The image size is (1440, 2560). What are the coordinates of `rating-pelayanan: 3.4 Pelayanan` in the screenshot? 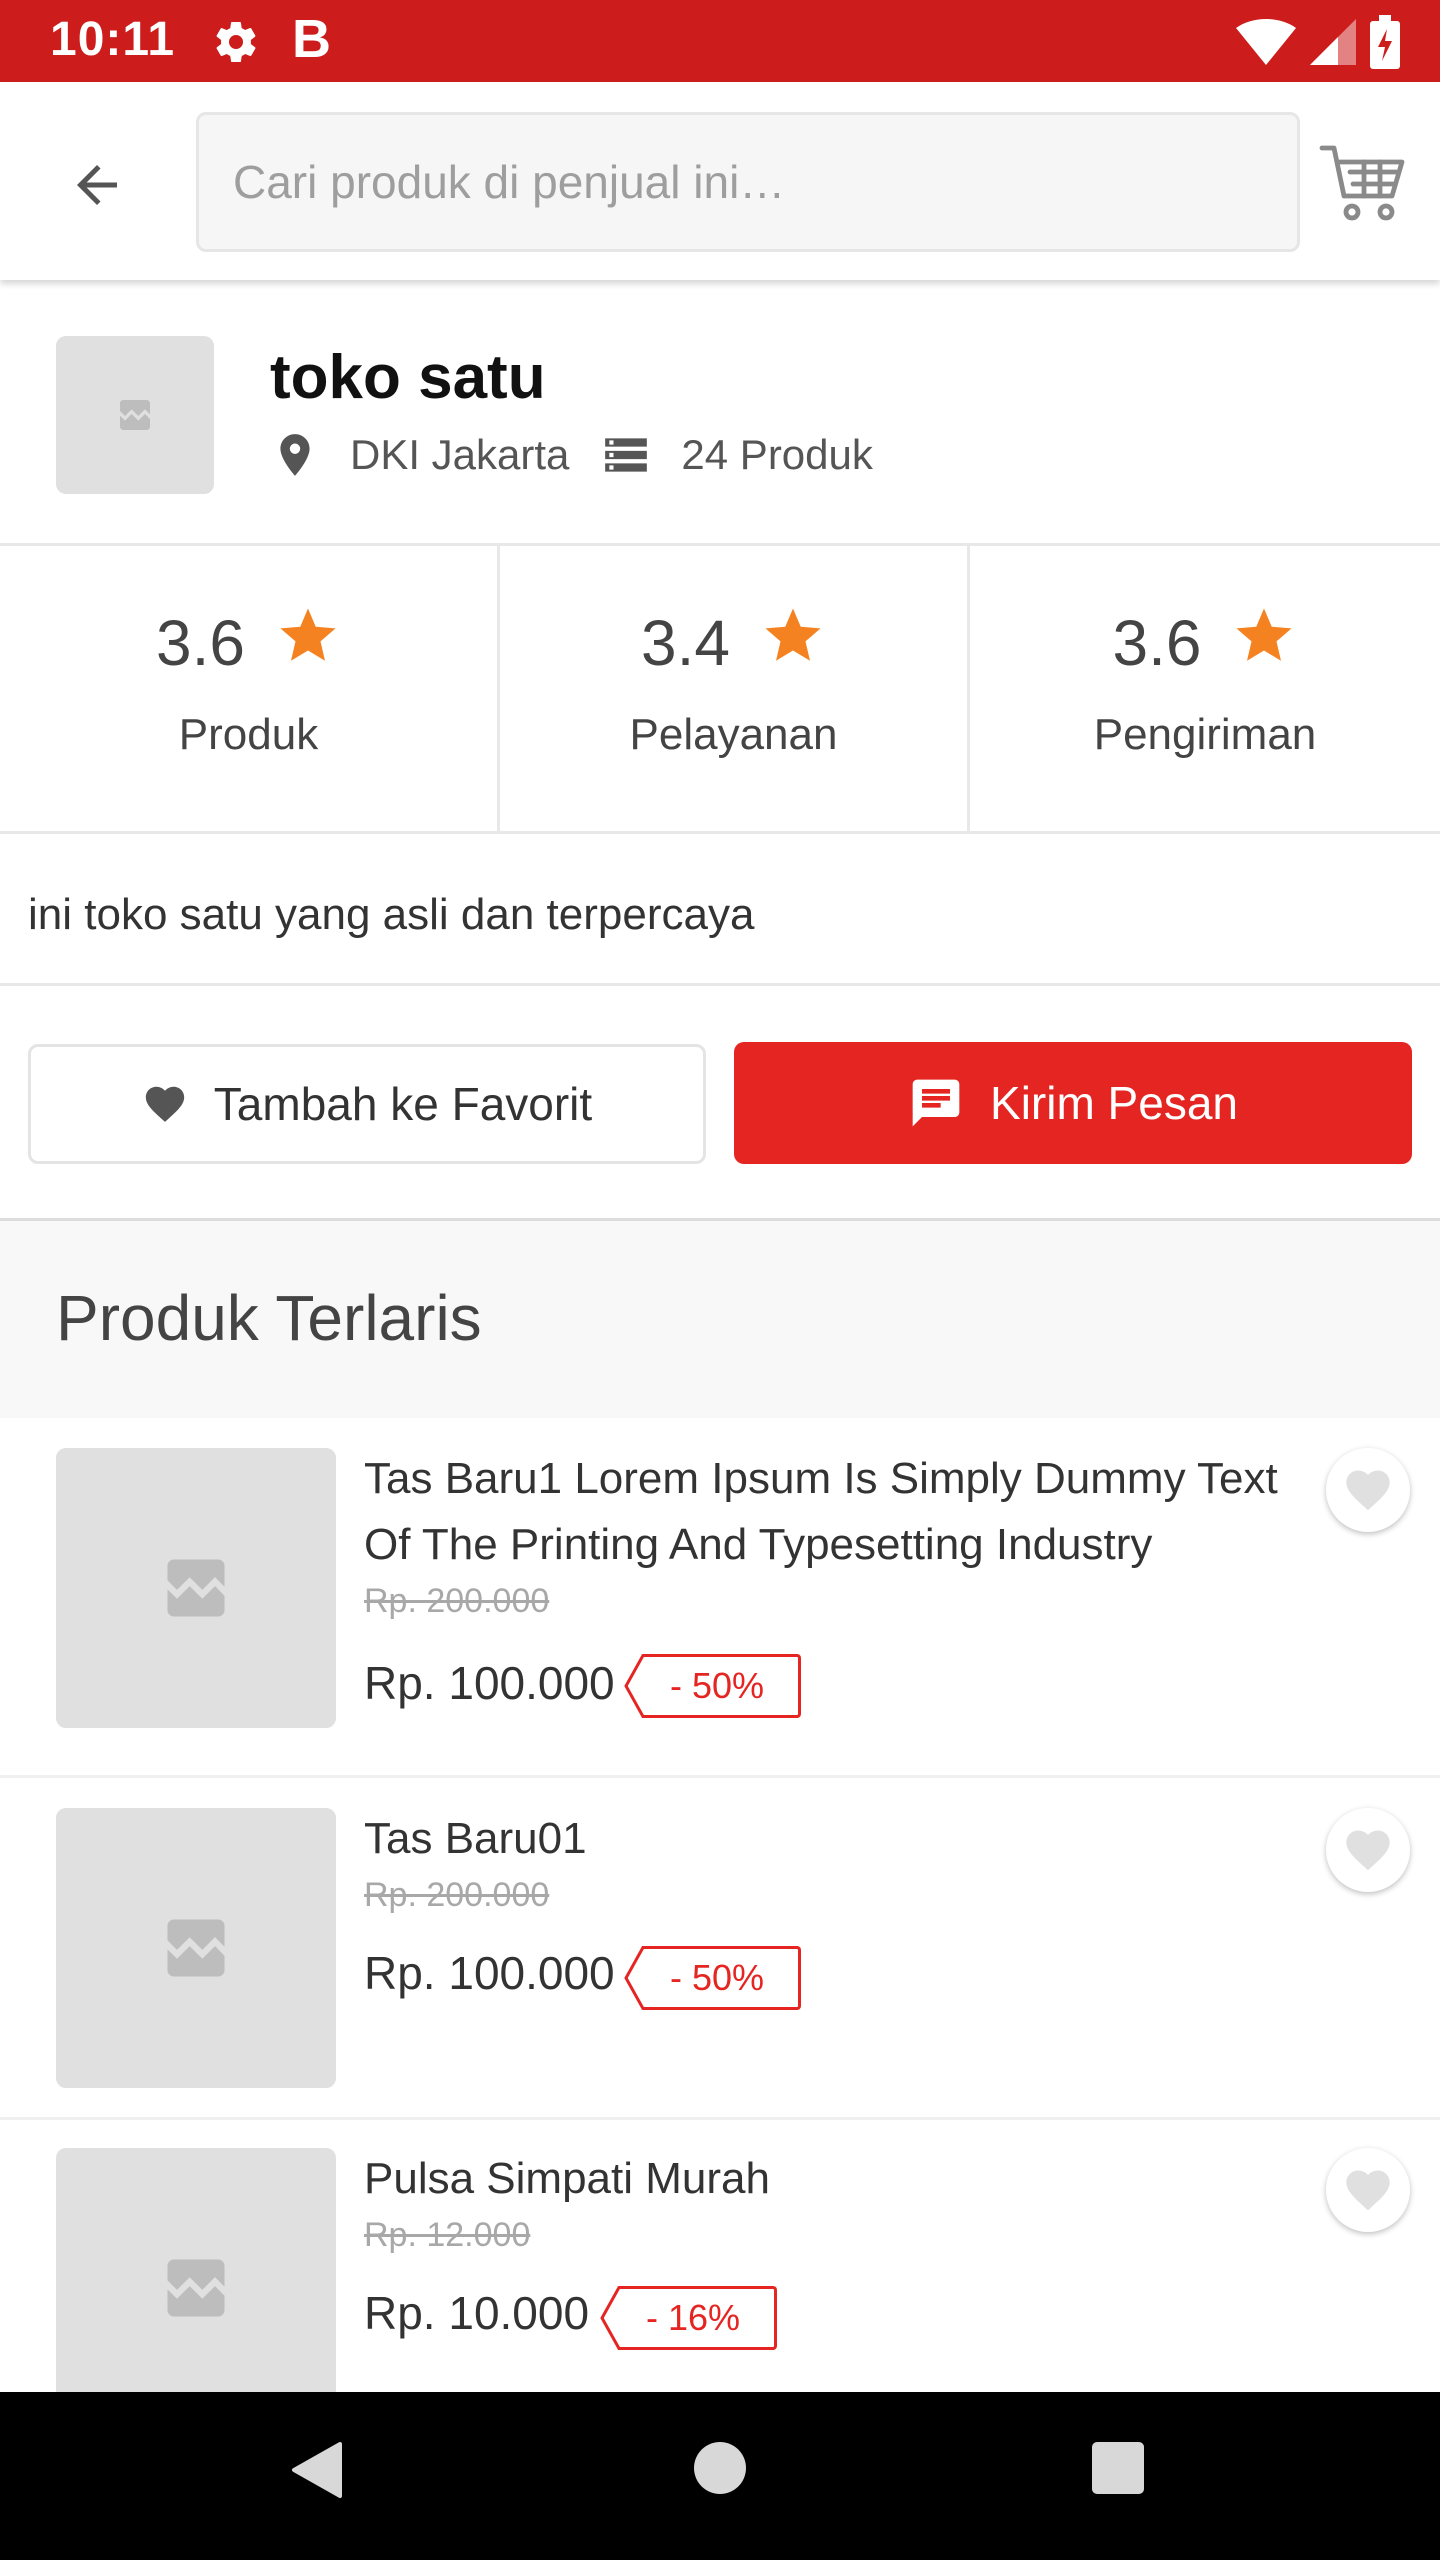 It's located at (732, 688).